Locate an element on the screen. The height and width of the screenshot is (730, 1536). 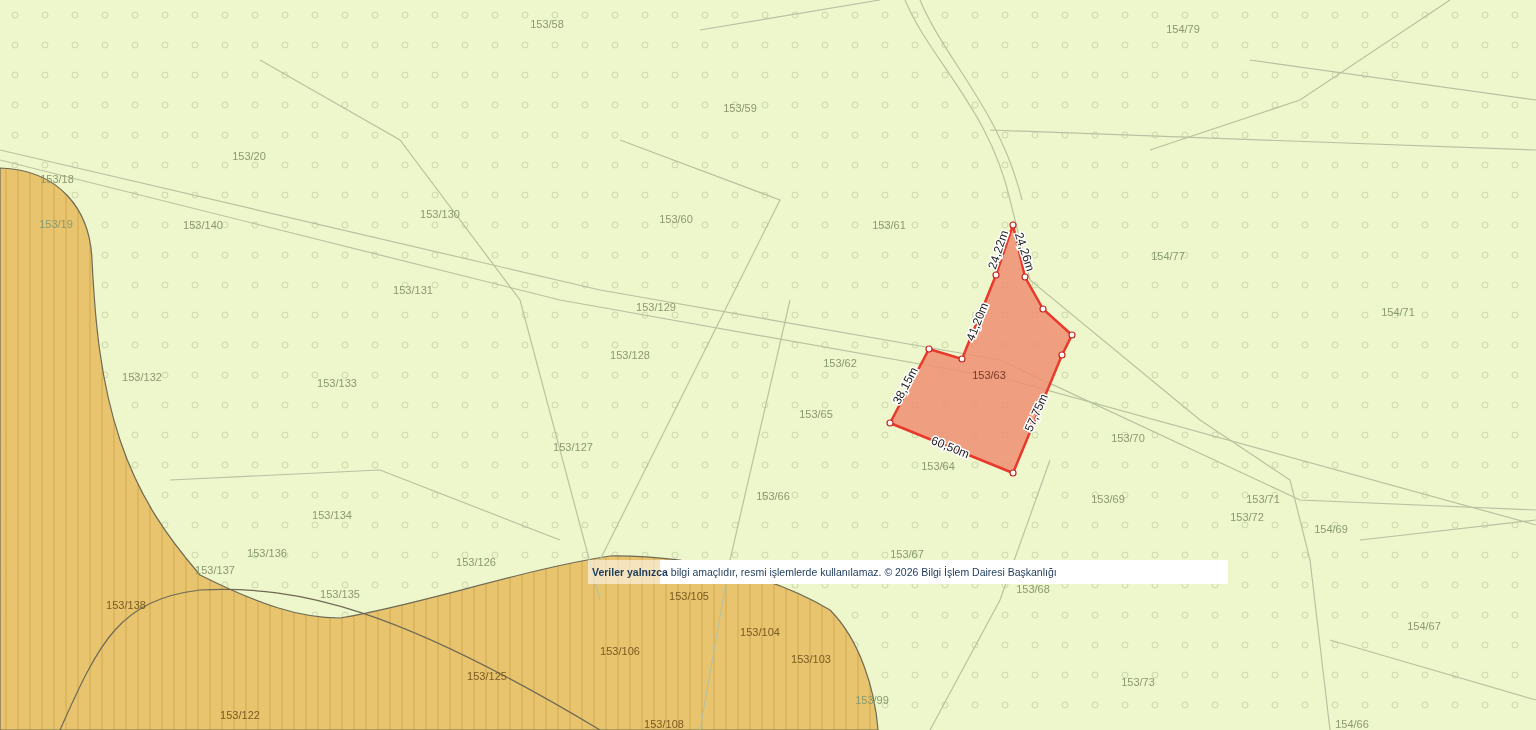
parcel-label: 153/126 is located at coordinates (476, 562).